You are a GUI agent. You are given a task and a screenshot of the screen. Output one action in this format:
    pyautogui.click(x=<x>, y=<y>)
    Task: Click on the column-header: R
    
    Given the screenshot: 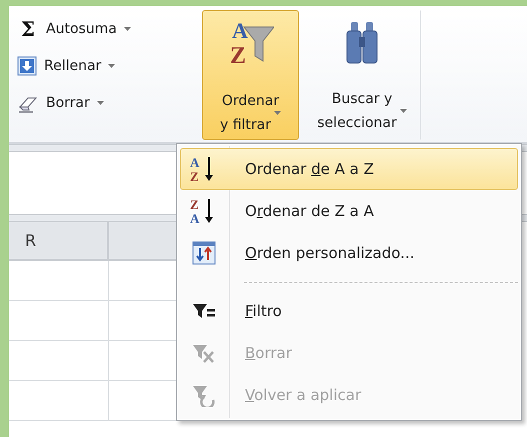 What is the action you would take?
    pyautogui.click(x=59, y=241)
    